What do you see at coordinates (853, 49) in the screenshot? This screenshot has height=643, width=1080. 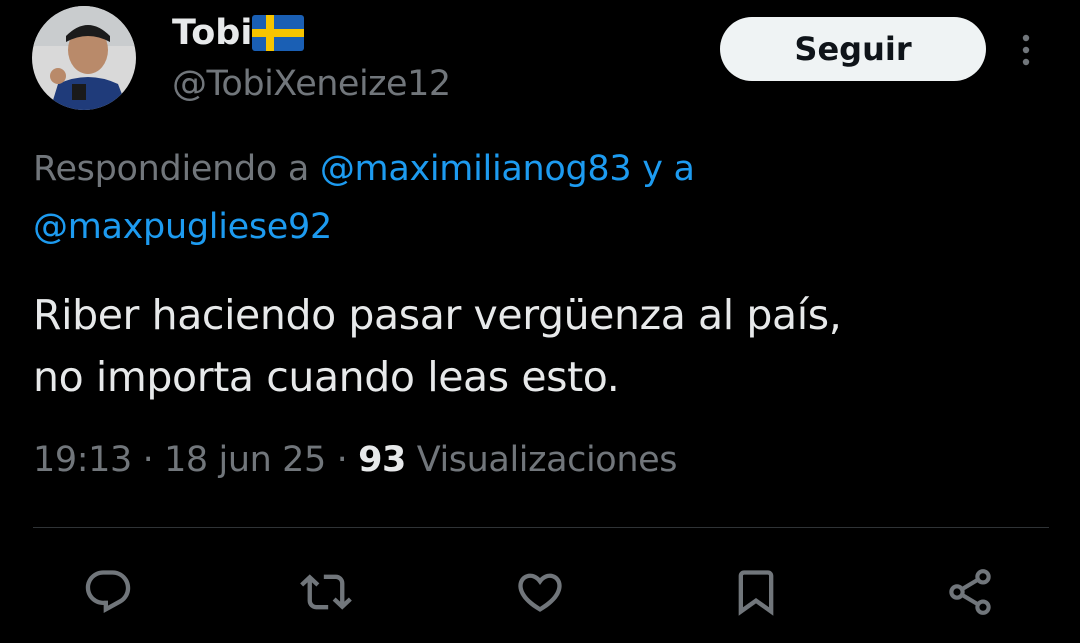 I see `follow-button: Seguir` at bounding box center [853, 49].